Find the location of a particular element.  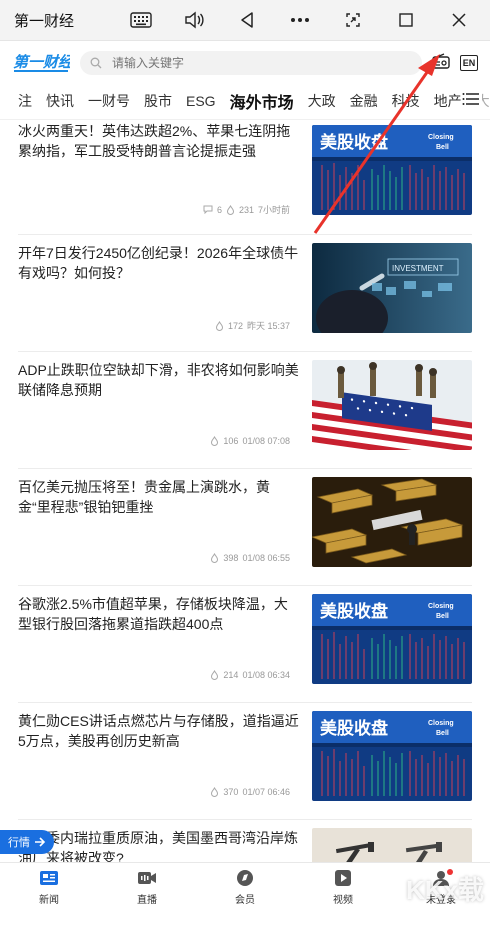

yicai-logo: 第一财经 is located at coordinates (41, 63).